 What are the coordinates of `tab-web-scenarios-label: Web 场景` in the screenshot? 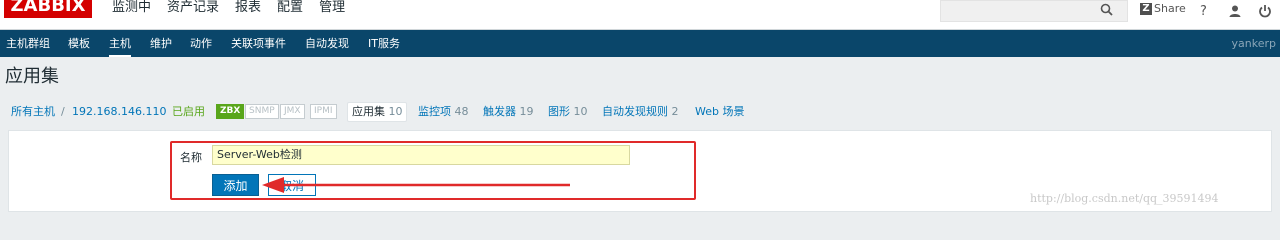 It's located at (720, 111).